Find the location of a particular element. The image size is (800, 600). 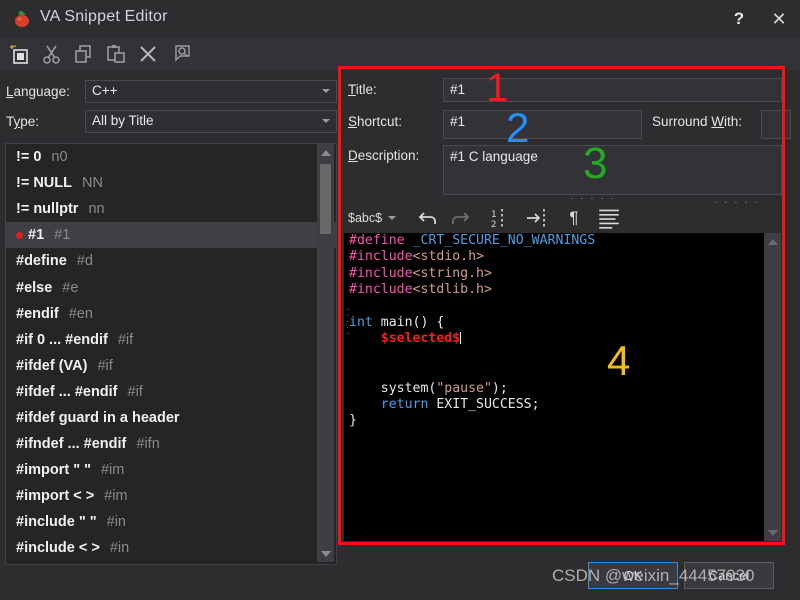

code-token: return is located at coordinates (404, 405).